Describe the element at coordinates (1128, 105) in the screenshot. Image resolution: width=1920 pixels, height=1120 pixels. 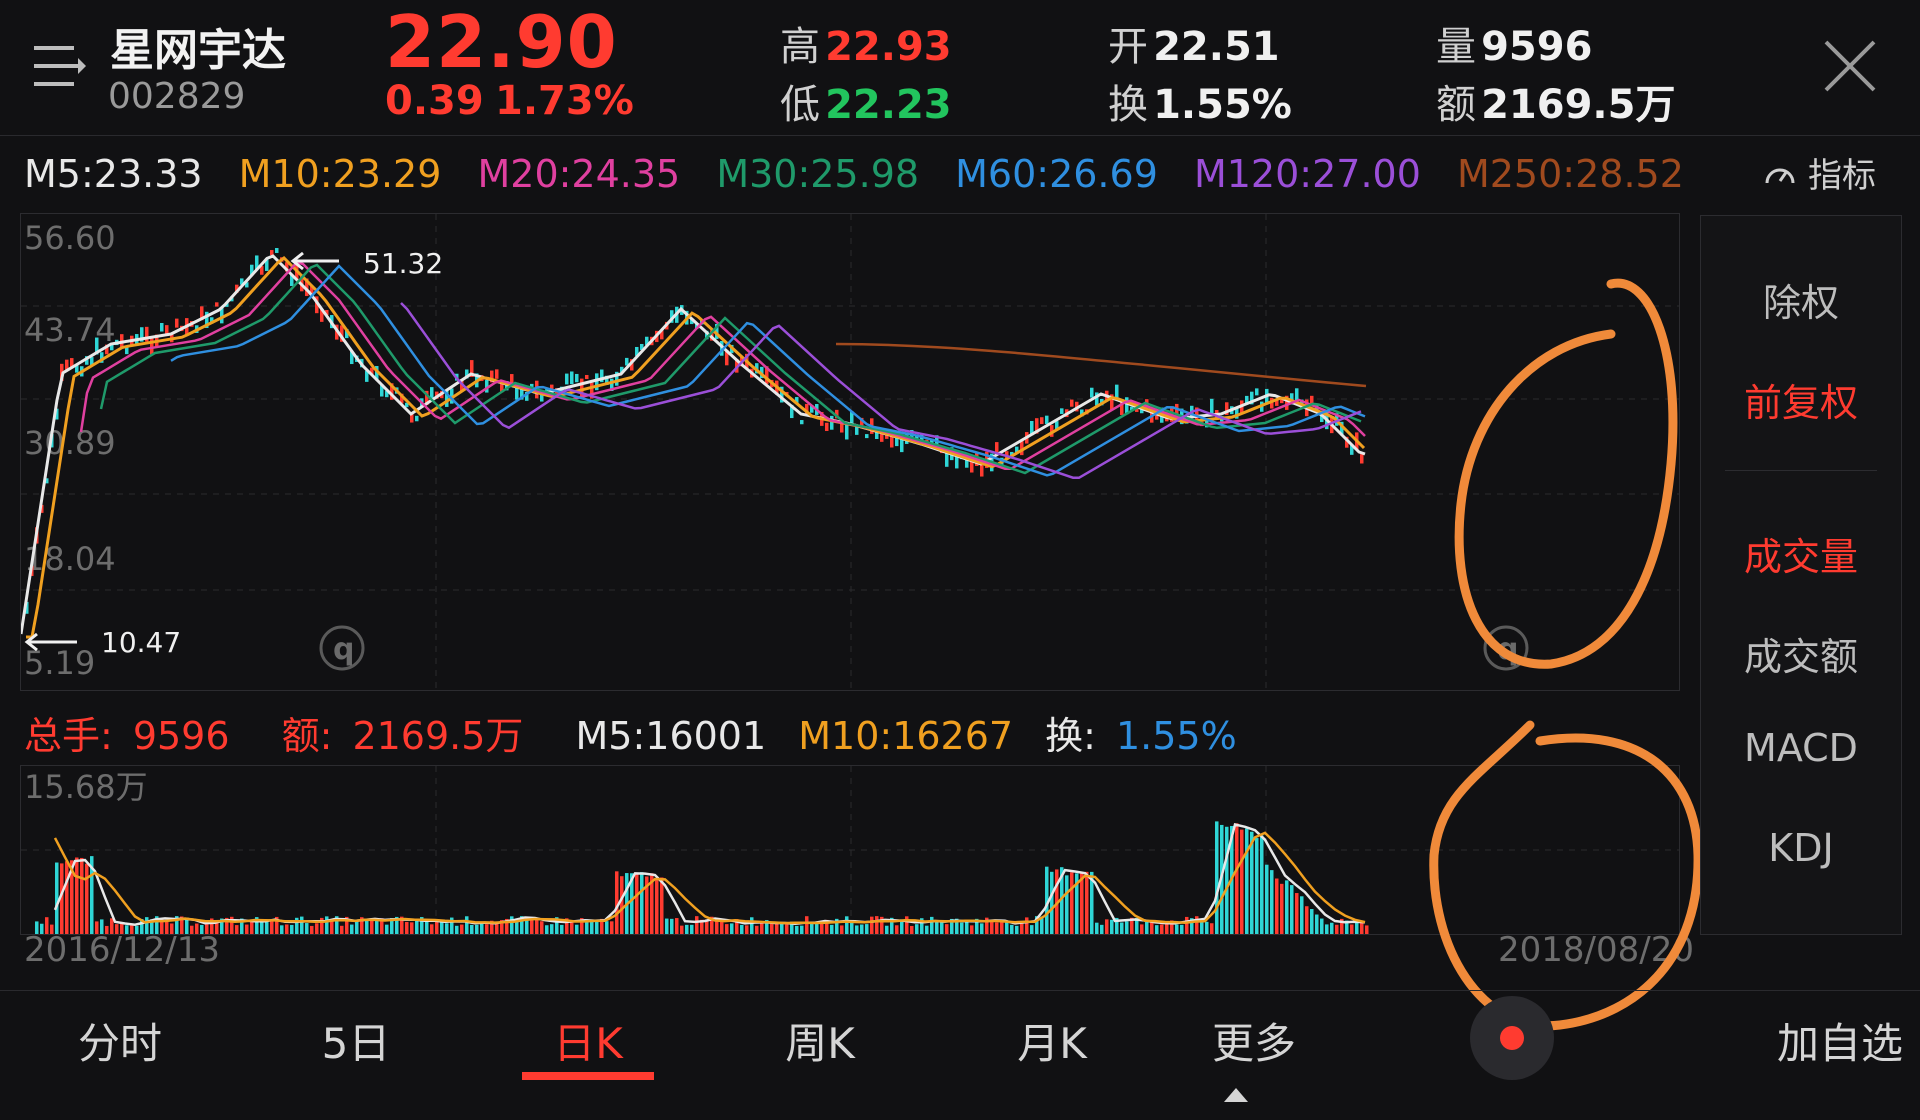
I see `turnover-label: 换` at that location.